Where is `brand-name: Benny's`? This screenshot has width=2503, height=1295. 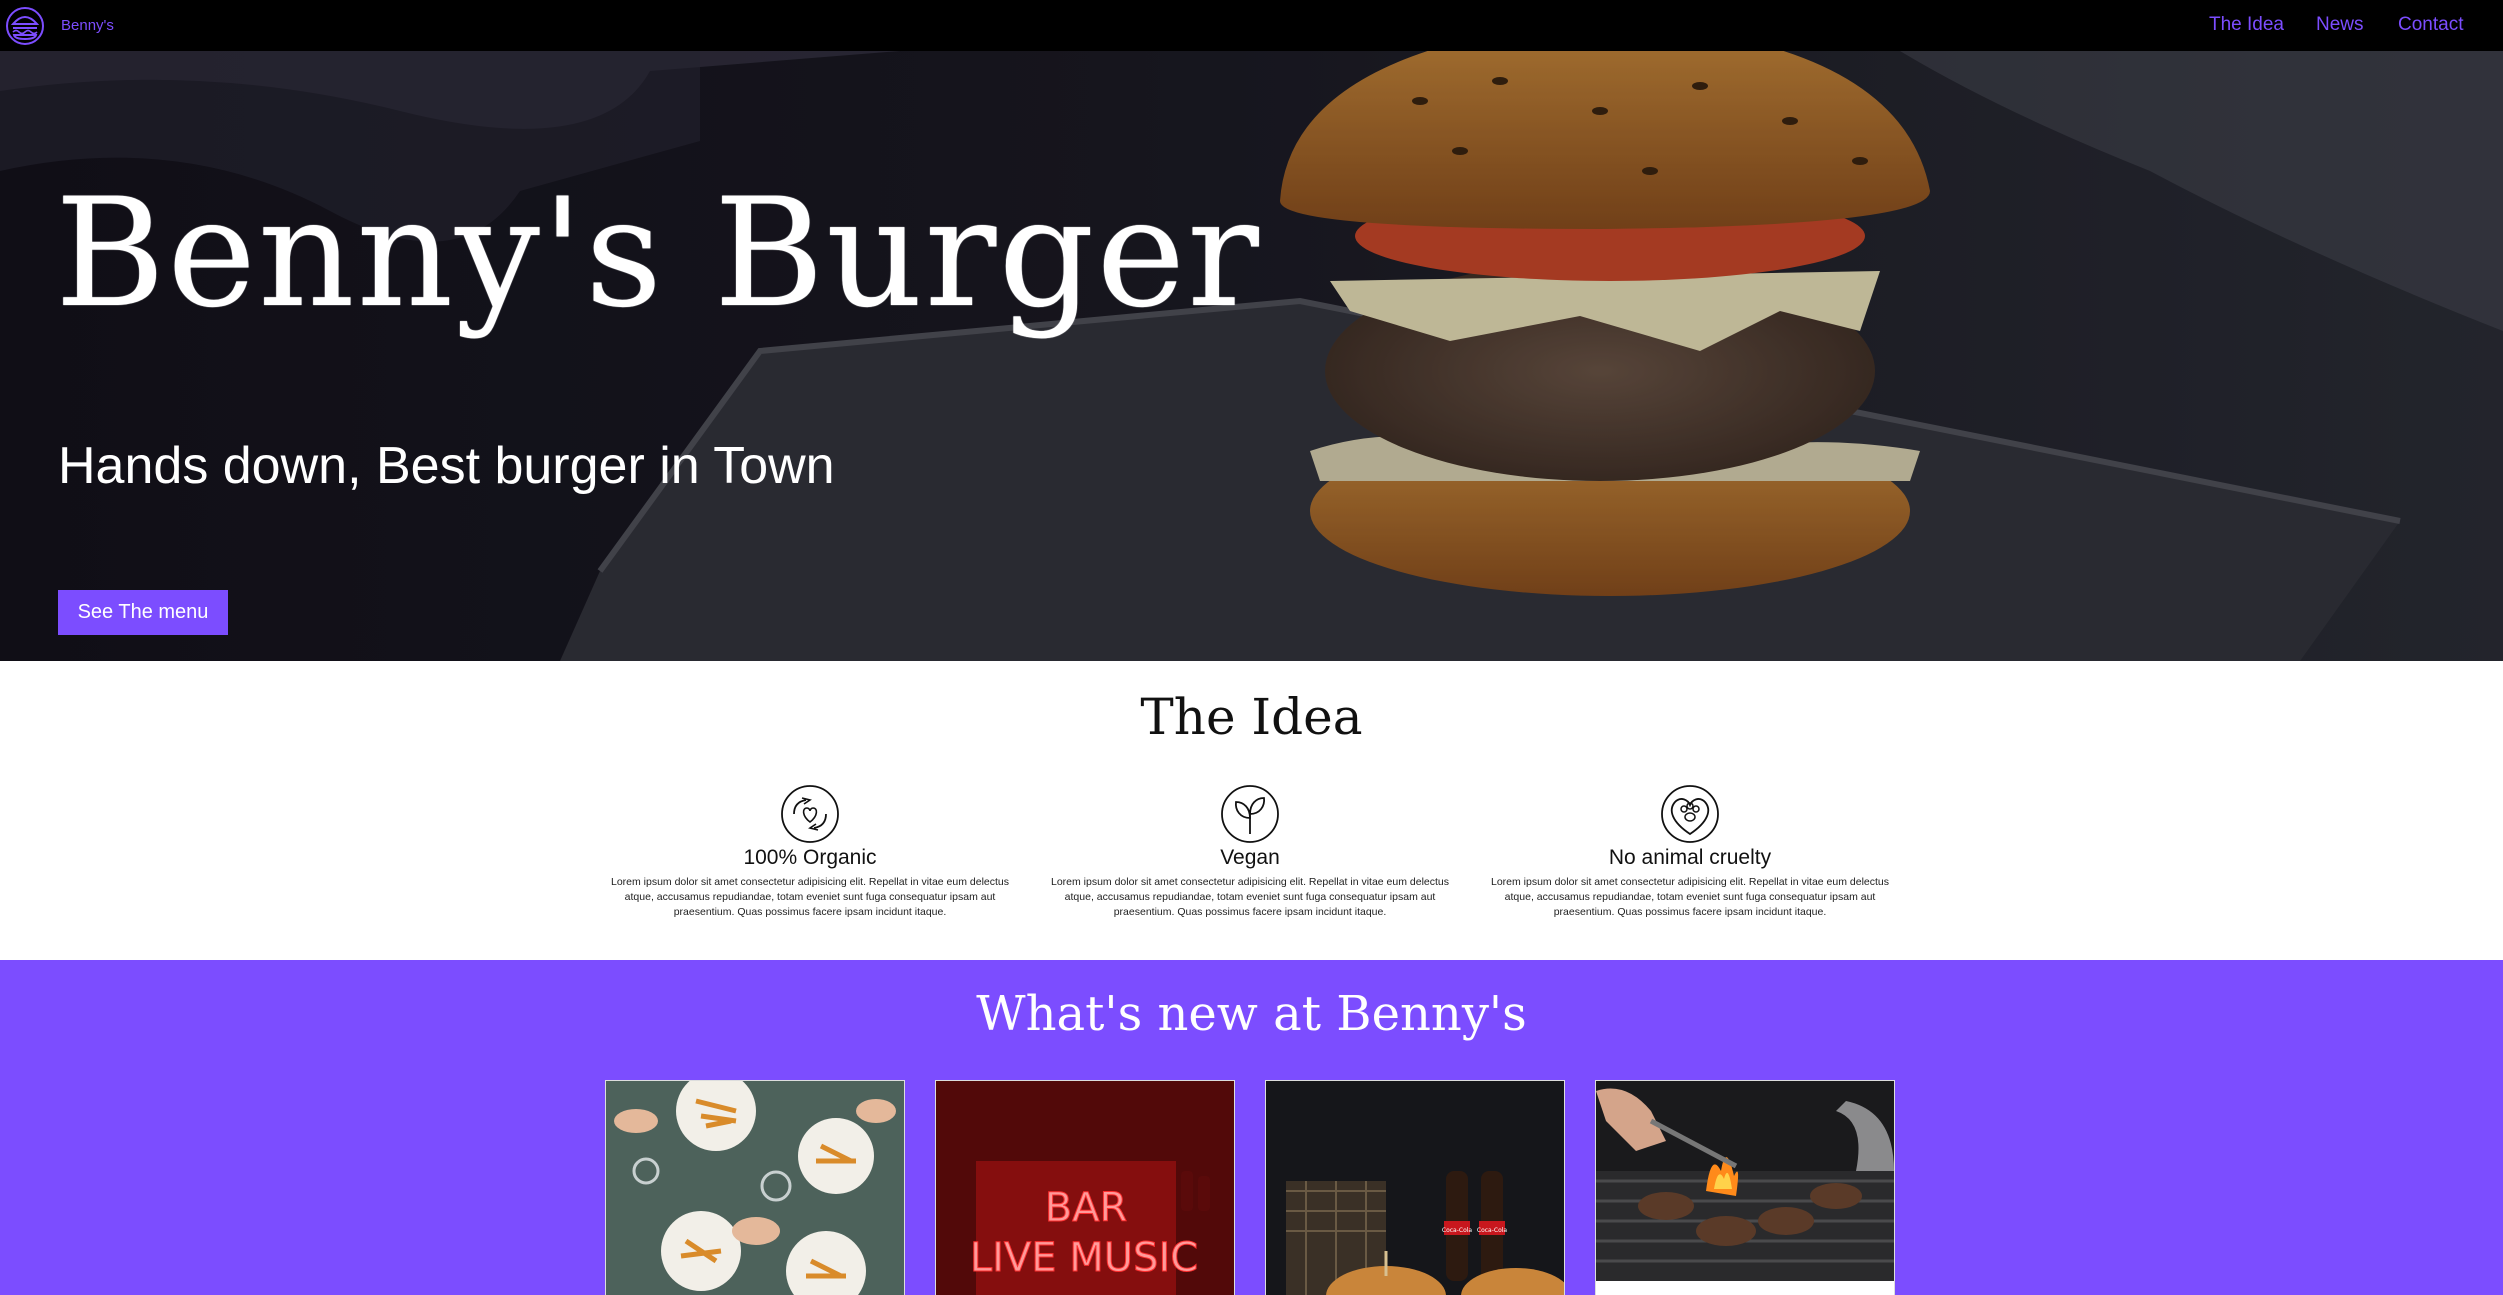 brand-name: Benny's is located at coordinates (87, 25).